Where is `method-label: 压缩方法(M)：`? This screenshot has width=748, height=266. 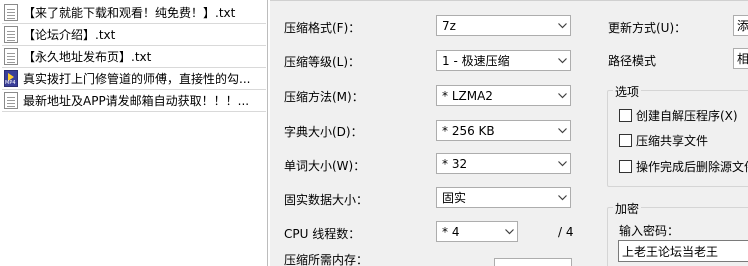
method-label: 压缩方法(M)： is located at coordinates (324, 97).